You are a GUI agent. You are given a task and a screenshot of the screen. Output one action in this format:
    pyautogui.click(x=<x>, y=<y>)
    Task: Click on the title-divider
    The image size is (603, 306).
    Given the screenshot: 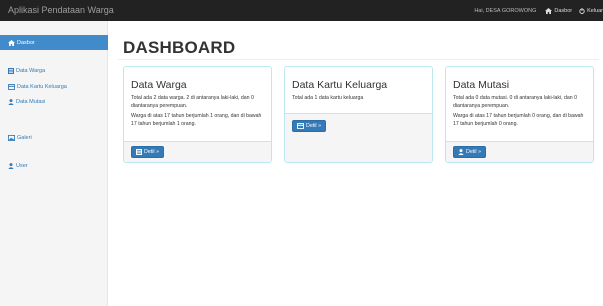 What is the action you would take?
    pyautogui.click(x=358, y=59)
    